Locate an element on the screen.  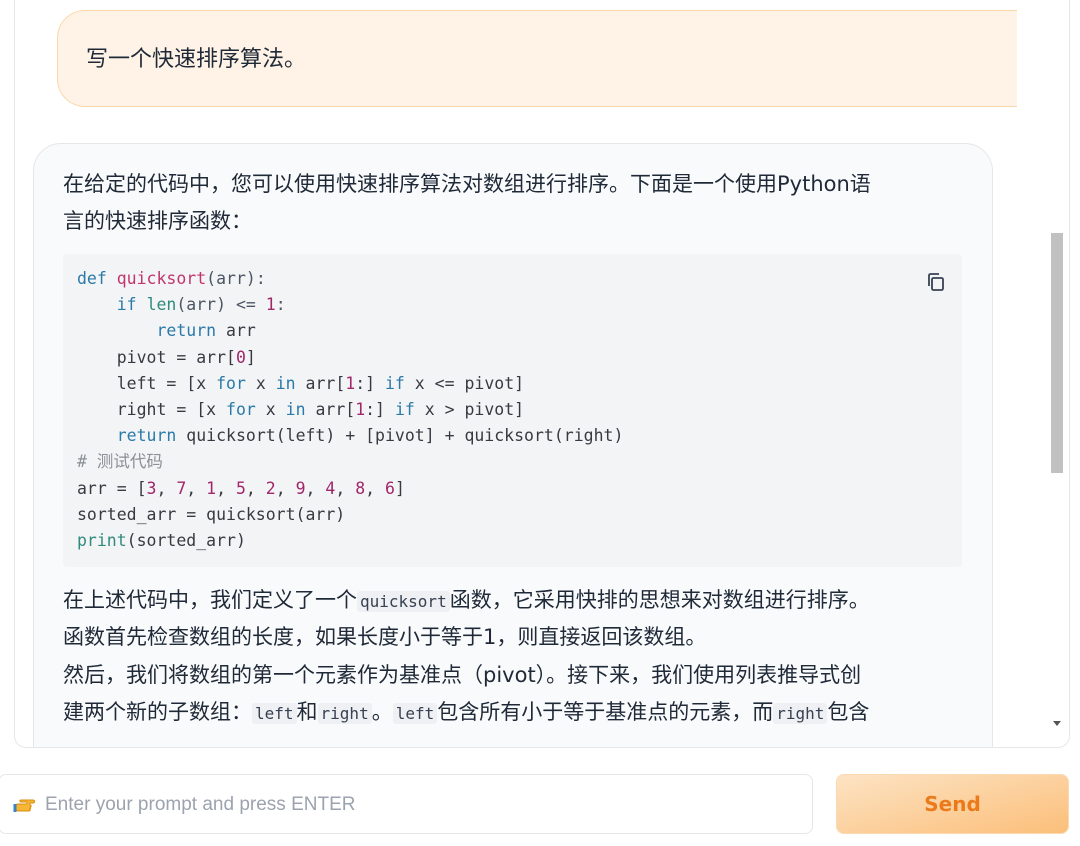
code-token: 8 is located at coordinates (360, 488).